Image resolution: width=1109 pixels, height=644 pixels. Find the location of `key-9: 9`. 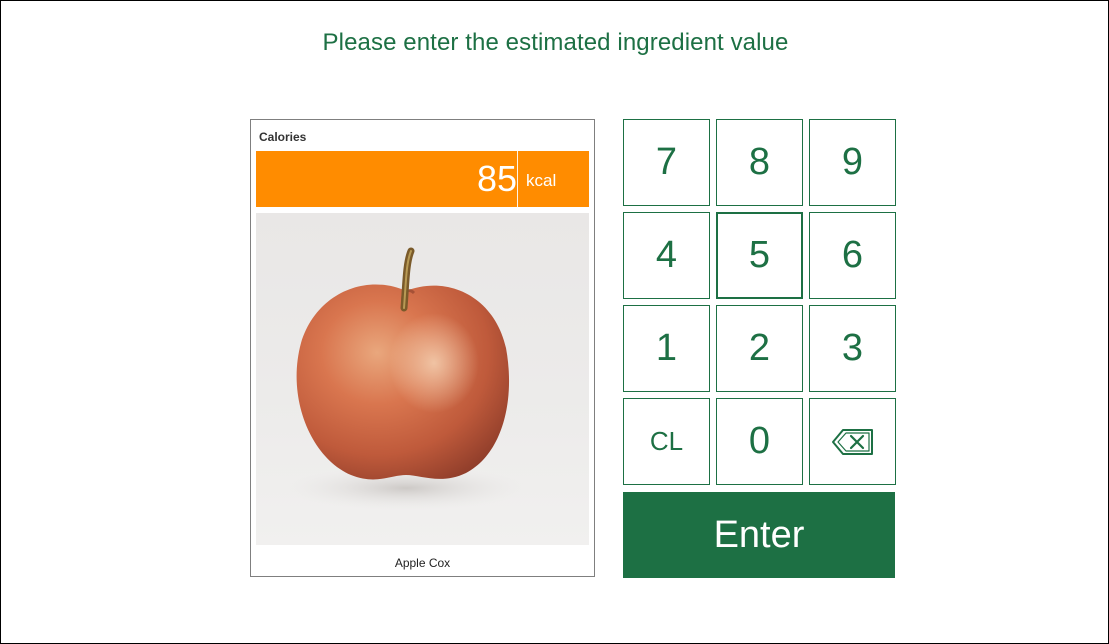

key-9: 9 is located at coordinates (852, 162).